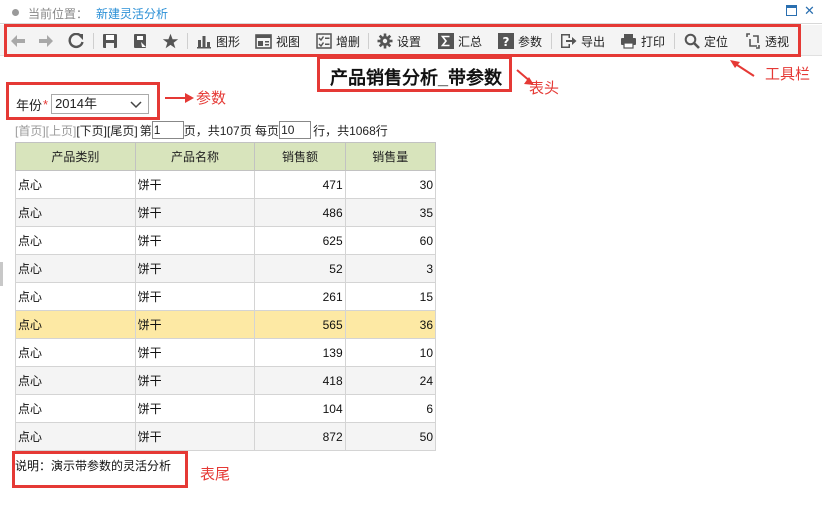  Describe the element at coordinates (215, 474) in the screenshot. I see `footer-annotation: 表尾` at that location.